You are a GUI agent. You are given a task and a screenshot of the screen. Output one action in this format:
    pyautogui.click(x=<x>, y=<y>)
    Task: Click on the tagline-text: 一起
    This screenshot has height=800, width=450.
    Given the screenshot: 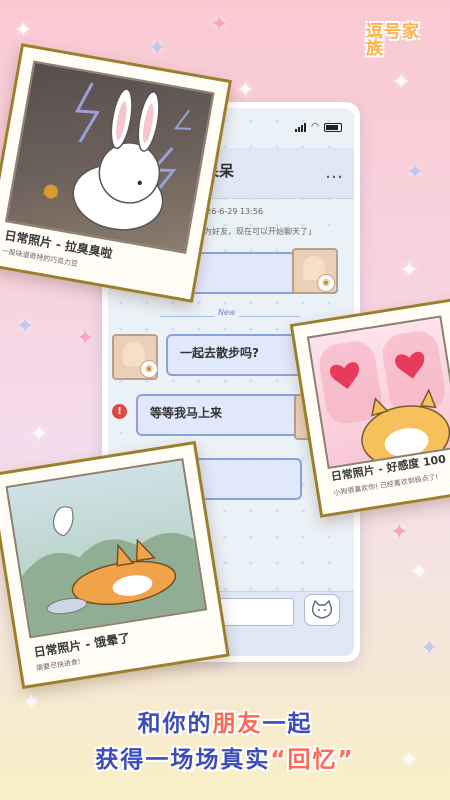 What is the action you would take?
    pyautogui.click(x=287, y=724)
    